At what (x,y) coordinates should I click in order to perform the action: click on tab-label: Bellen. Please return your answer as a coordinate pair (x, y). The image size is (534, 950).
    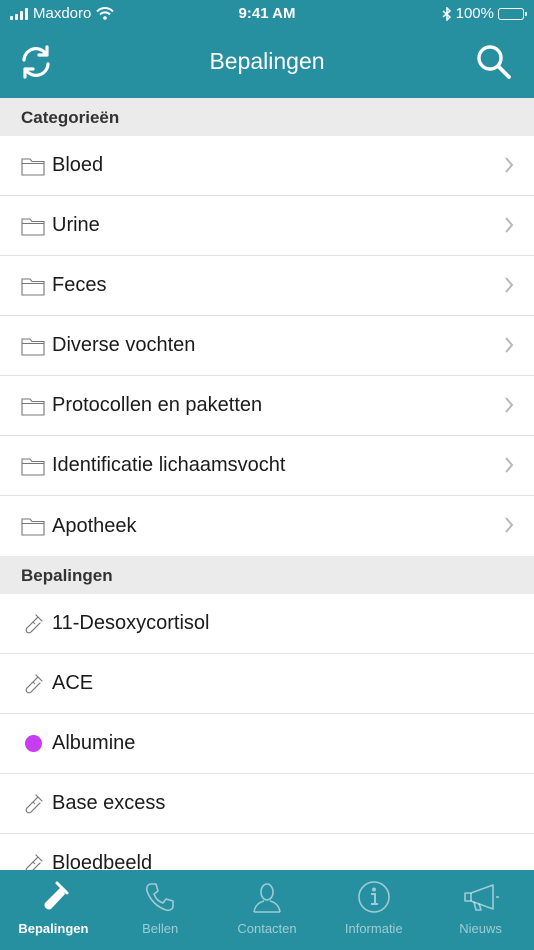
    Looking at the image, I should click on (160, 928).